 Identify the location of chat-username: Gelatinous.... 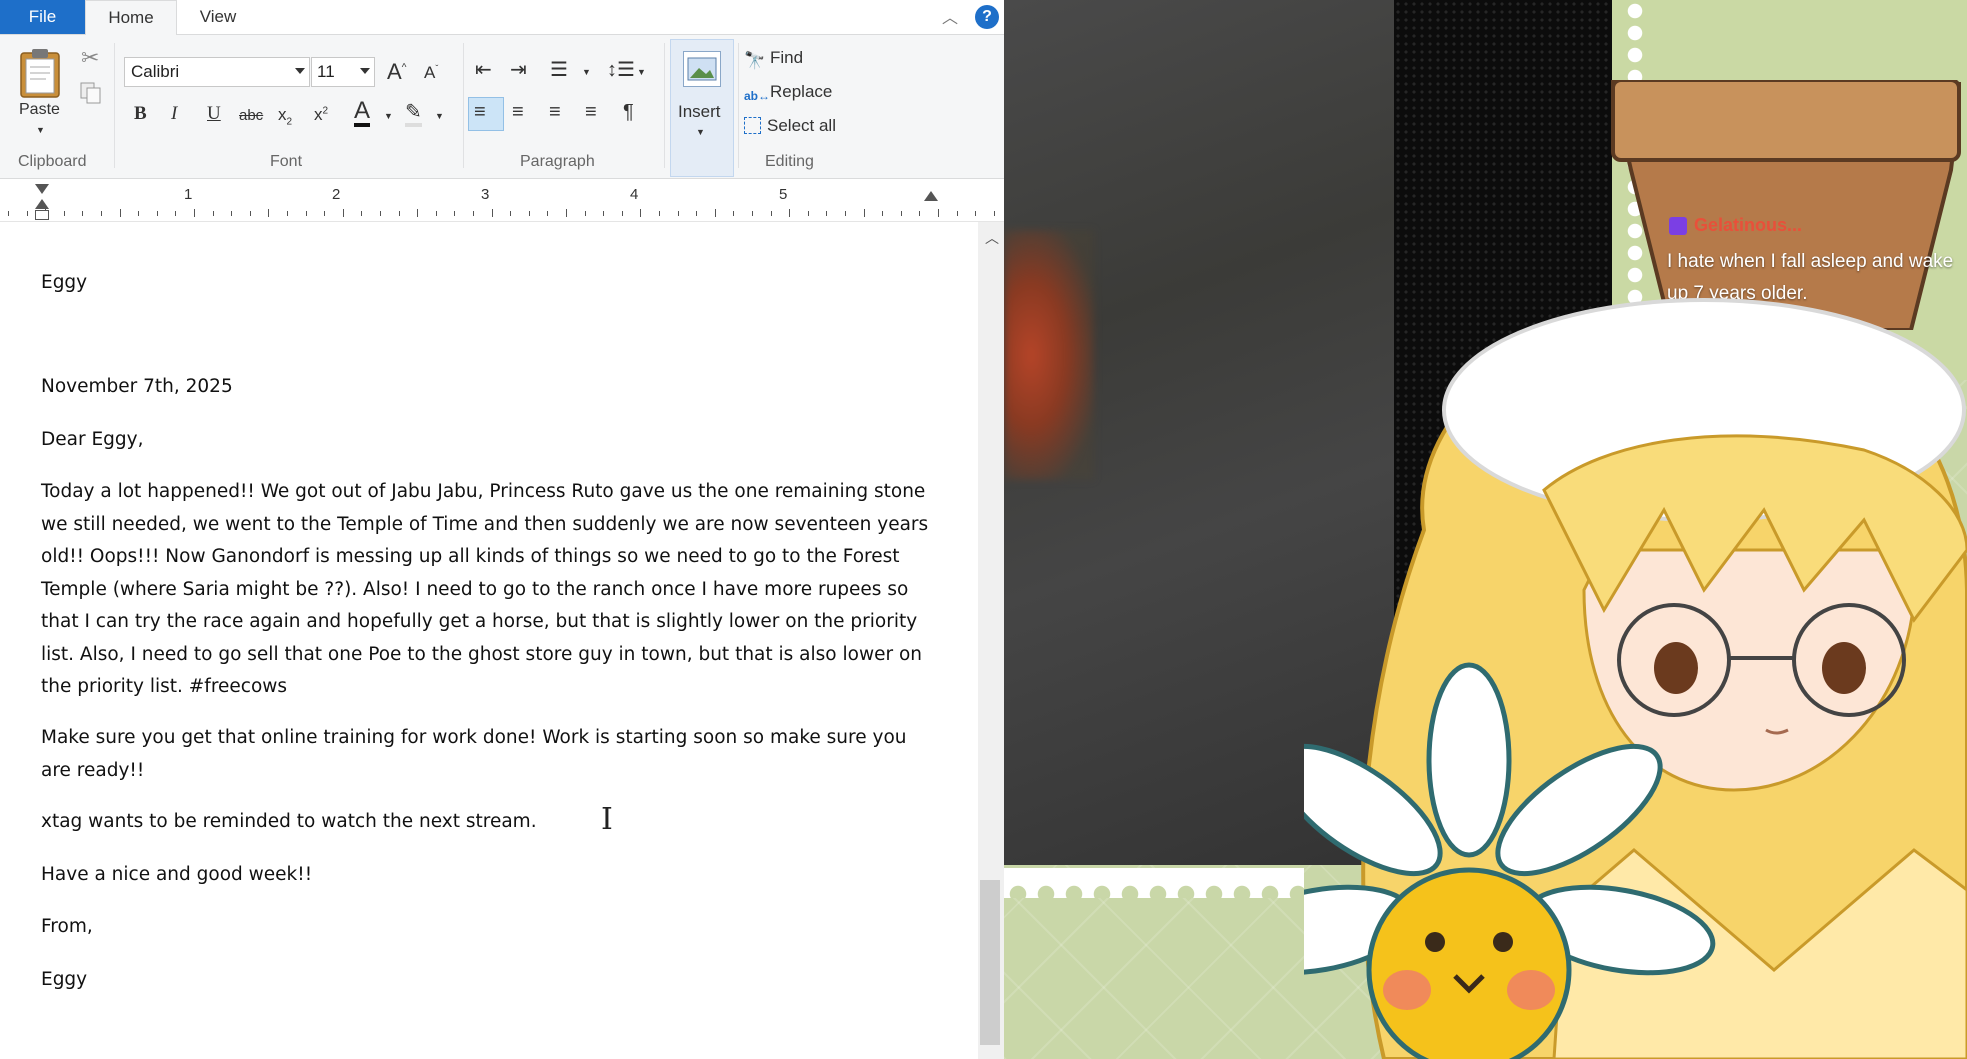
(1748, 225).